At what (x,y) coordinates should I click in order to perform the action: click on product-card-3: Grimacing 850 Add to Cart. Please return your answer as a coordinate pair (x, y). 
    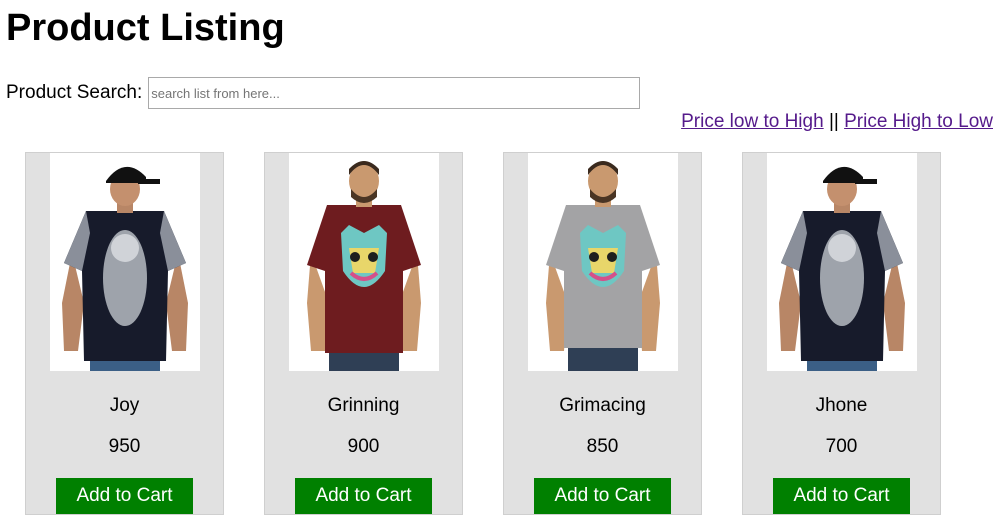
    Looking at the image, I should click on (602, 333).